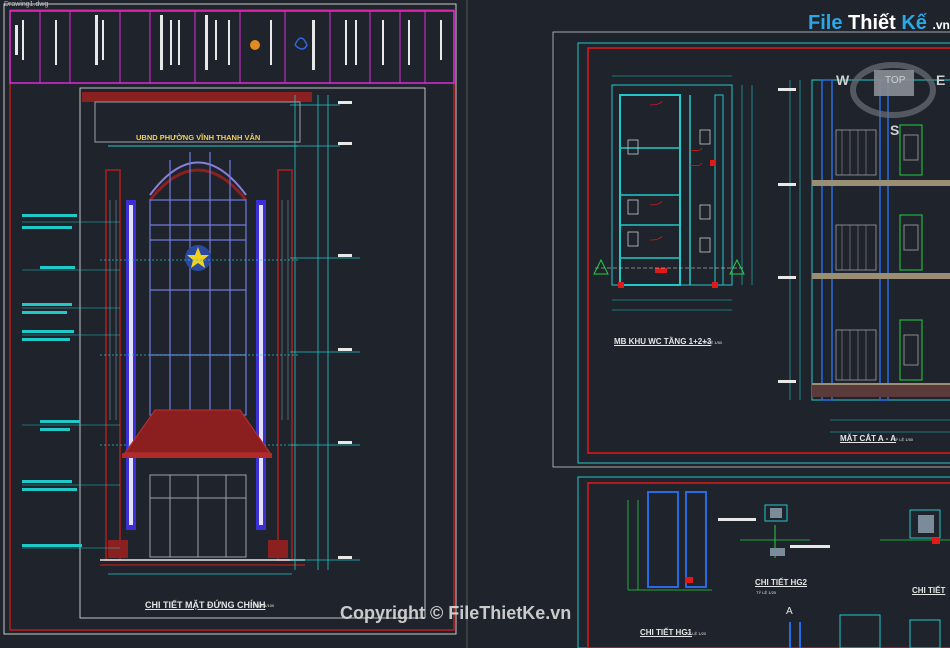 Image resolution: width=950 pixels, height=648 pixels. Describe the element at coordinates (255, 45) in the screenshot. I see `title-block-logo-mark` at that location.